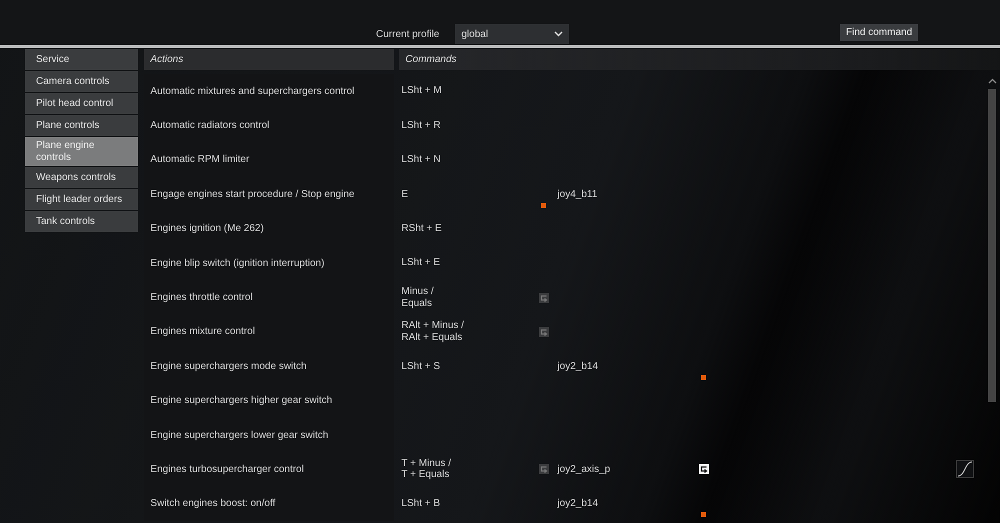 The height and width of the screenshot is (523, 1000). What do you see at coordinates (512, 34) in the screenshot?
I see `profile-dropdown: global` at bounding box center [512, 34].